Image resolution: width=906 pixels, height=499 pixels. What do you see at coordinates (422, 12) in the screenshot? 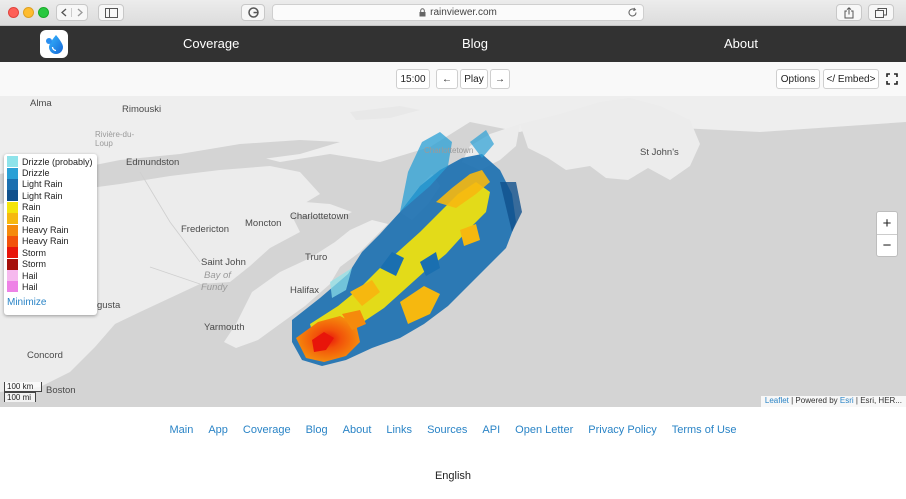
I see `lock-icon` at bounding box center [422, 12].